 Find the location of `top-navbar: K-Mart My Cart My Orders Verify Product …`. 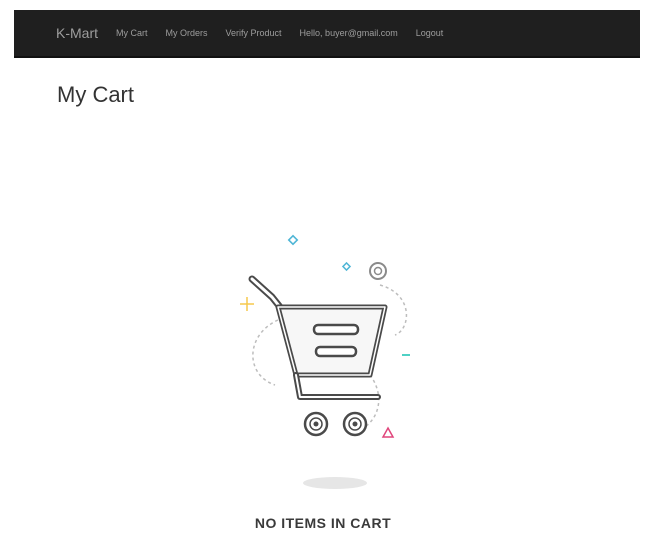

top-navbar: K-Mart My Cart My Orders Verify Product … is located at coordinates (327, 34).